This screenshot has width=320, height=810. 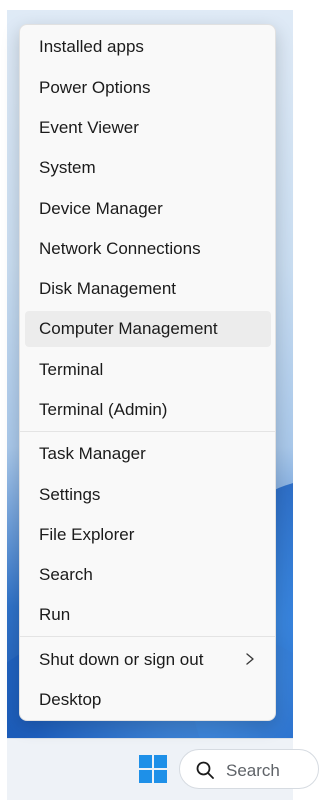 I want to click on menu-item-run: Run, so click(x=148, y=615).